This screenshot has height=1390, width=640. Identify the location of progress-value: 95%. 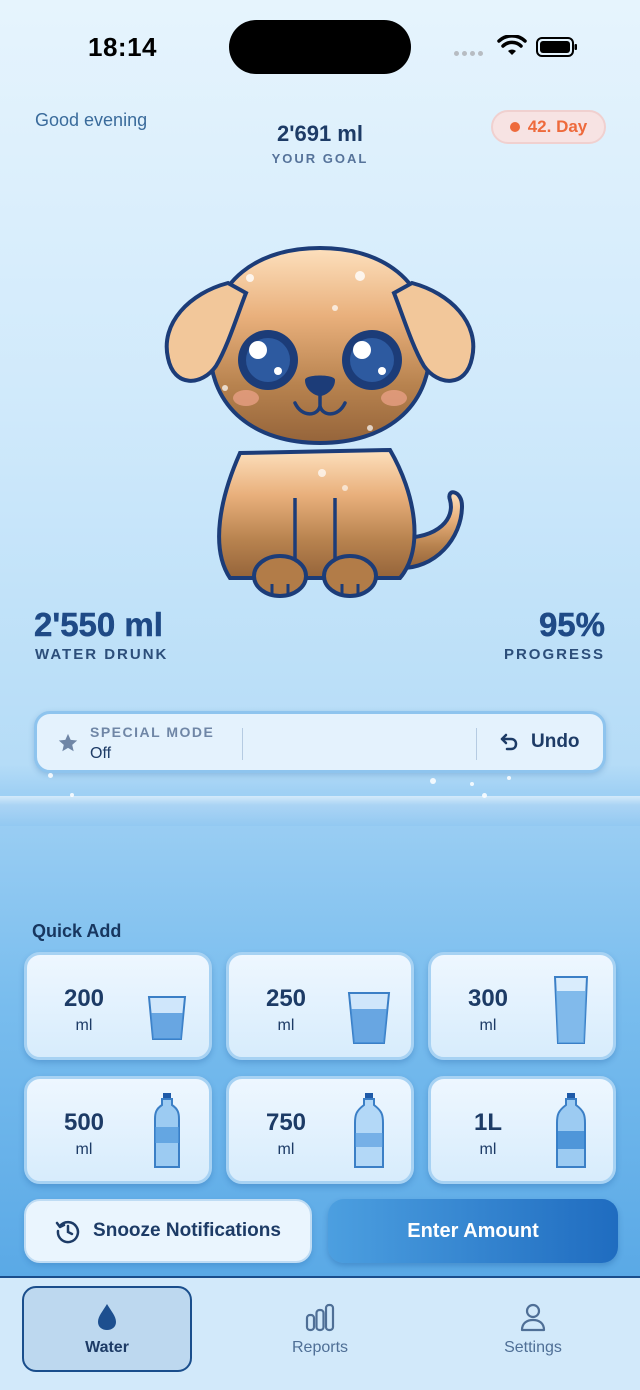
(572, 625).